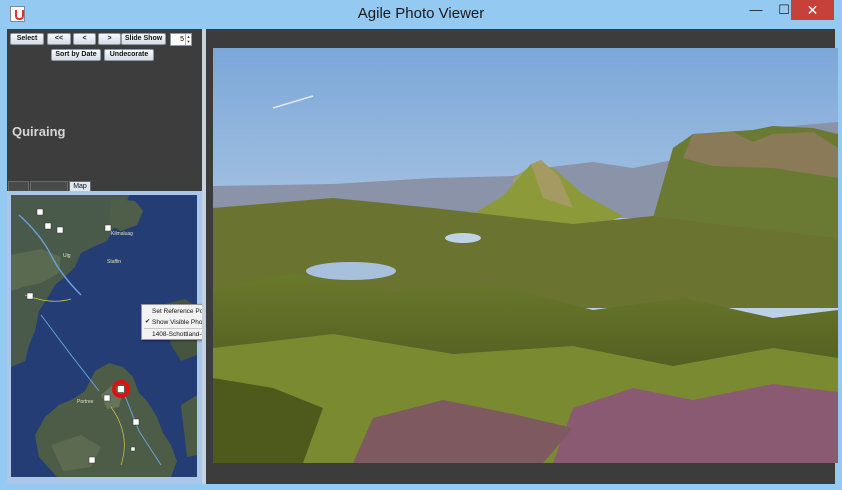 This screenshot has height=490, width=842. I want to click on close-button: ✕, so click(812, 10).